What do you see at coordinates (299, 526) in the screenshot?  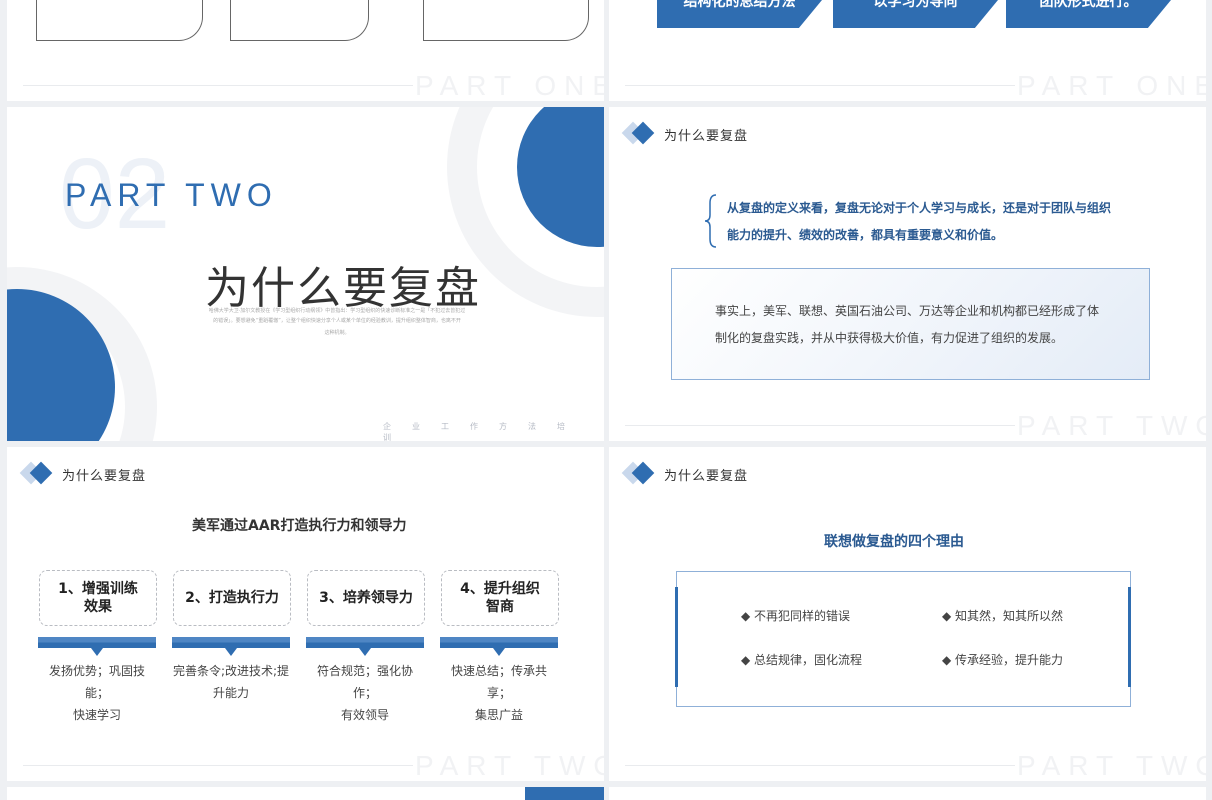 I see `aar-title: 美军通过AAR打造执行力和领导力` at bounding box center [299, 526].